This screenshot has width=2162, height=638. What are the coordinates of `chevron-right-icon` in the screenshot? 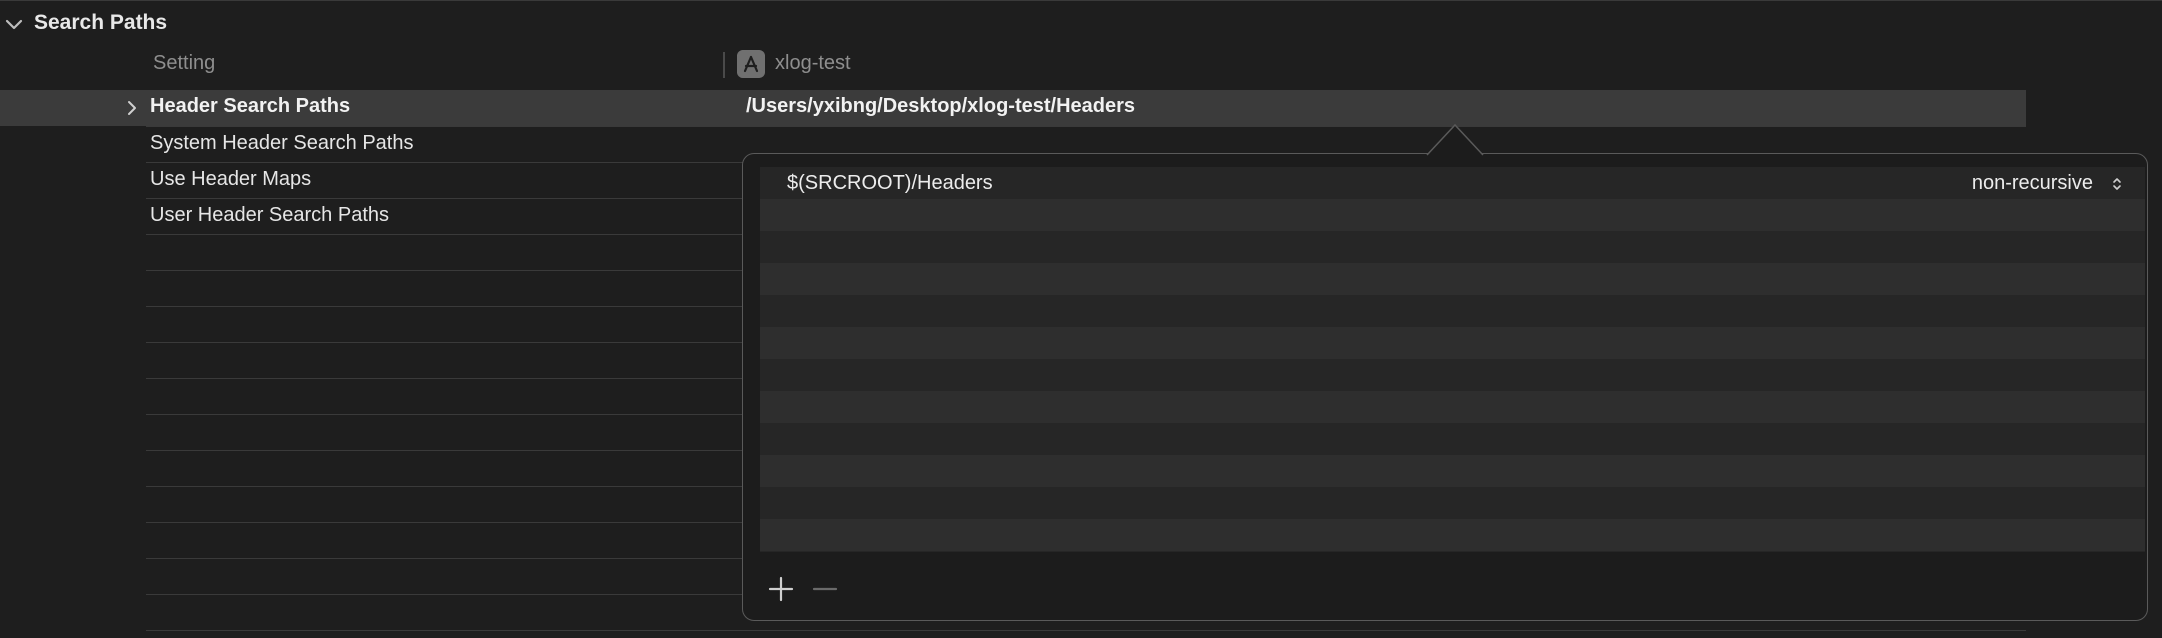 It's located at (132, 108).